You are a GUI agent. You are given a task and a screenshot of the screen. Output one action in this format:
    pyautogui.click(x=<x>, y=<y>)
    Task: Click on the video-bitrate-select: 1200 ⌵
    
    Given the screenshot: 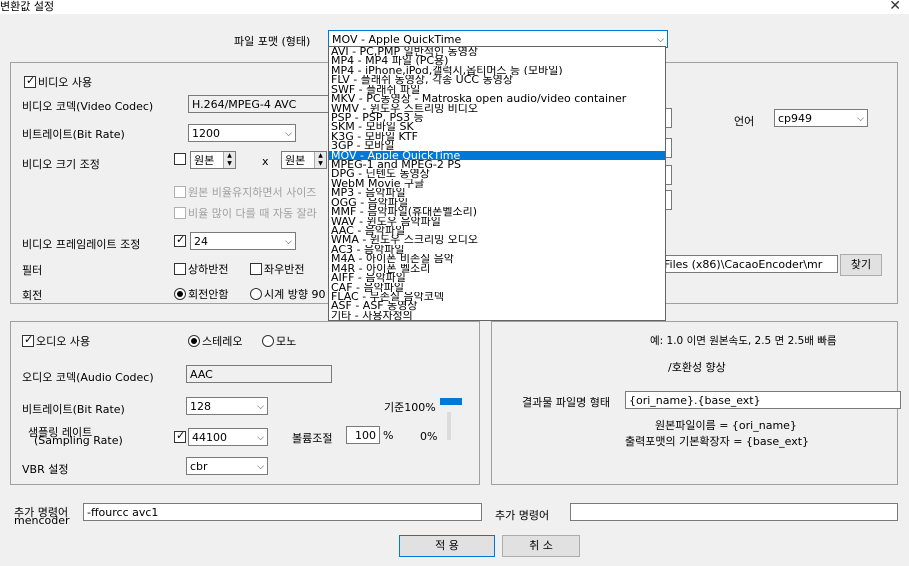 What is the action you would take?
    pyautogui.click(x=242, y=133)
    